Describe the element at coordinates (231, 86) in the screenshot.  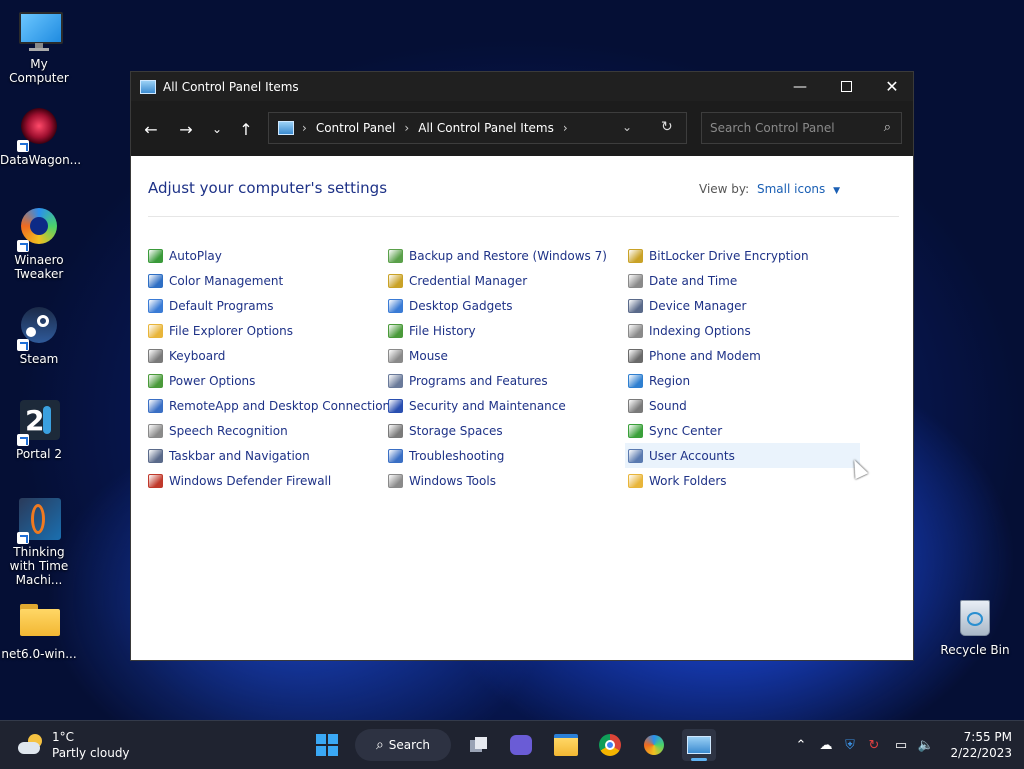
I see `window-title: All Control Panel Items` at that location.